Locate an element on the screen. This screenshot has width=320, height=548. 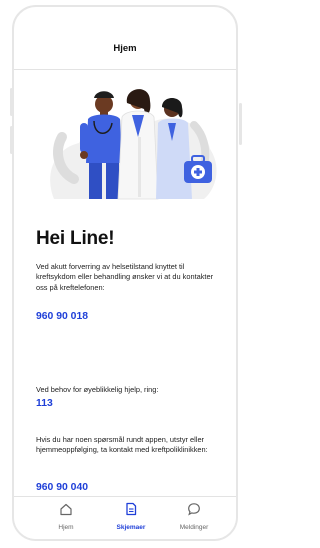
home-icon is located at coordinates (66, 509).